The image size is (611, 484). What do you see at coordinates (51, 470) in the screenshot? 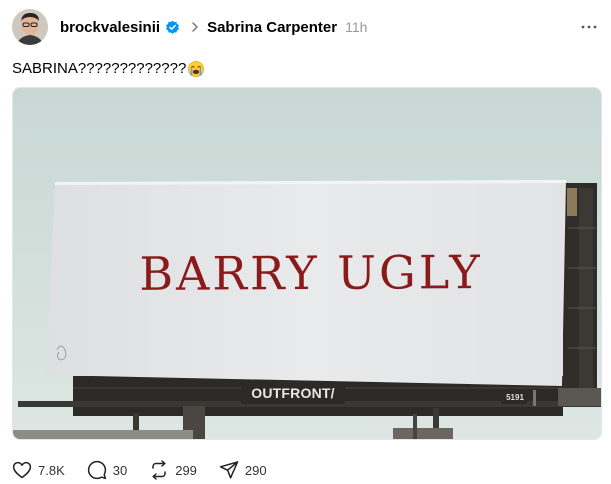
I see `like-count: 7.8K` at bounding box center [51, 470].